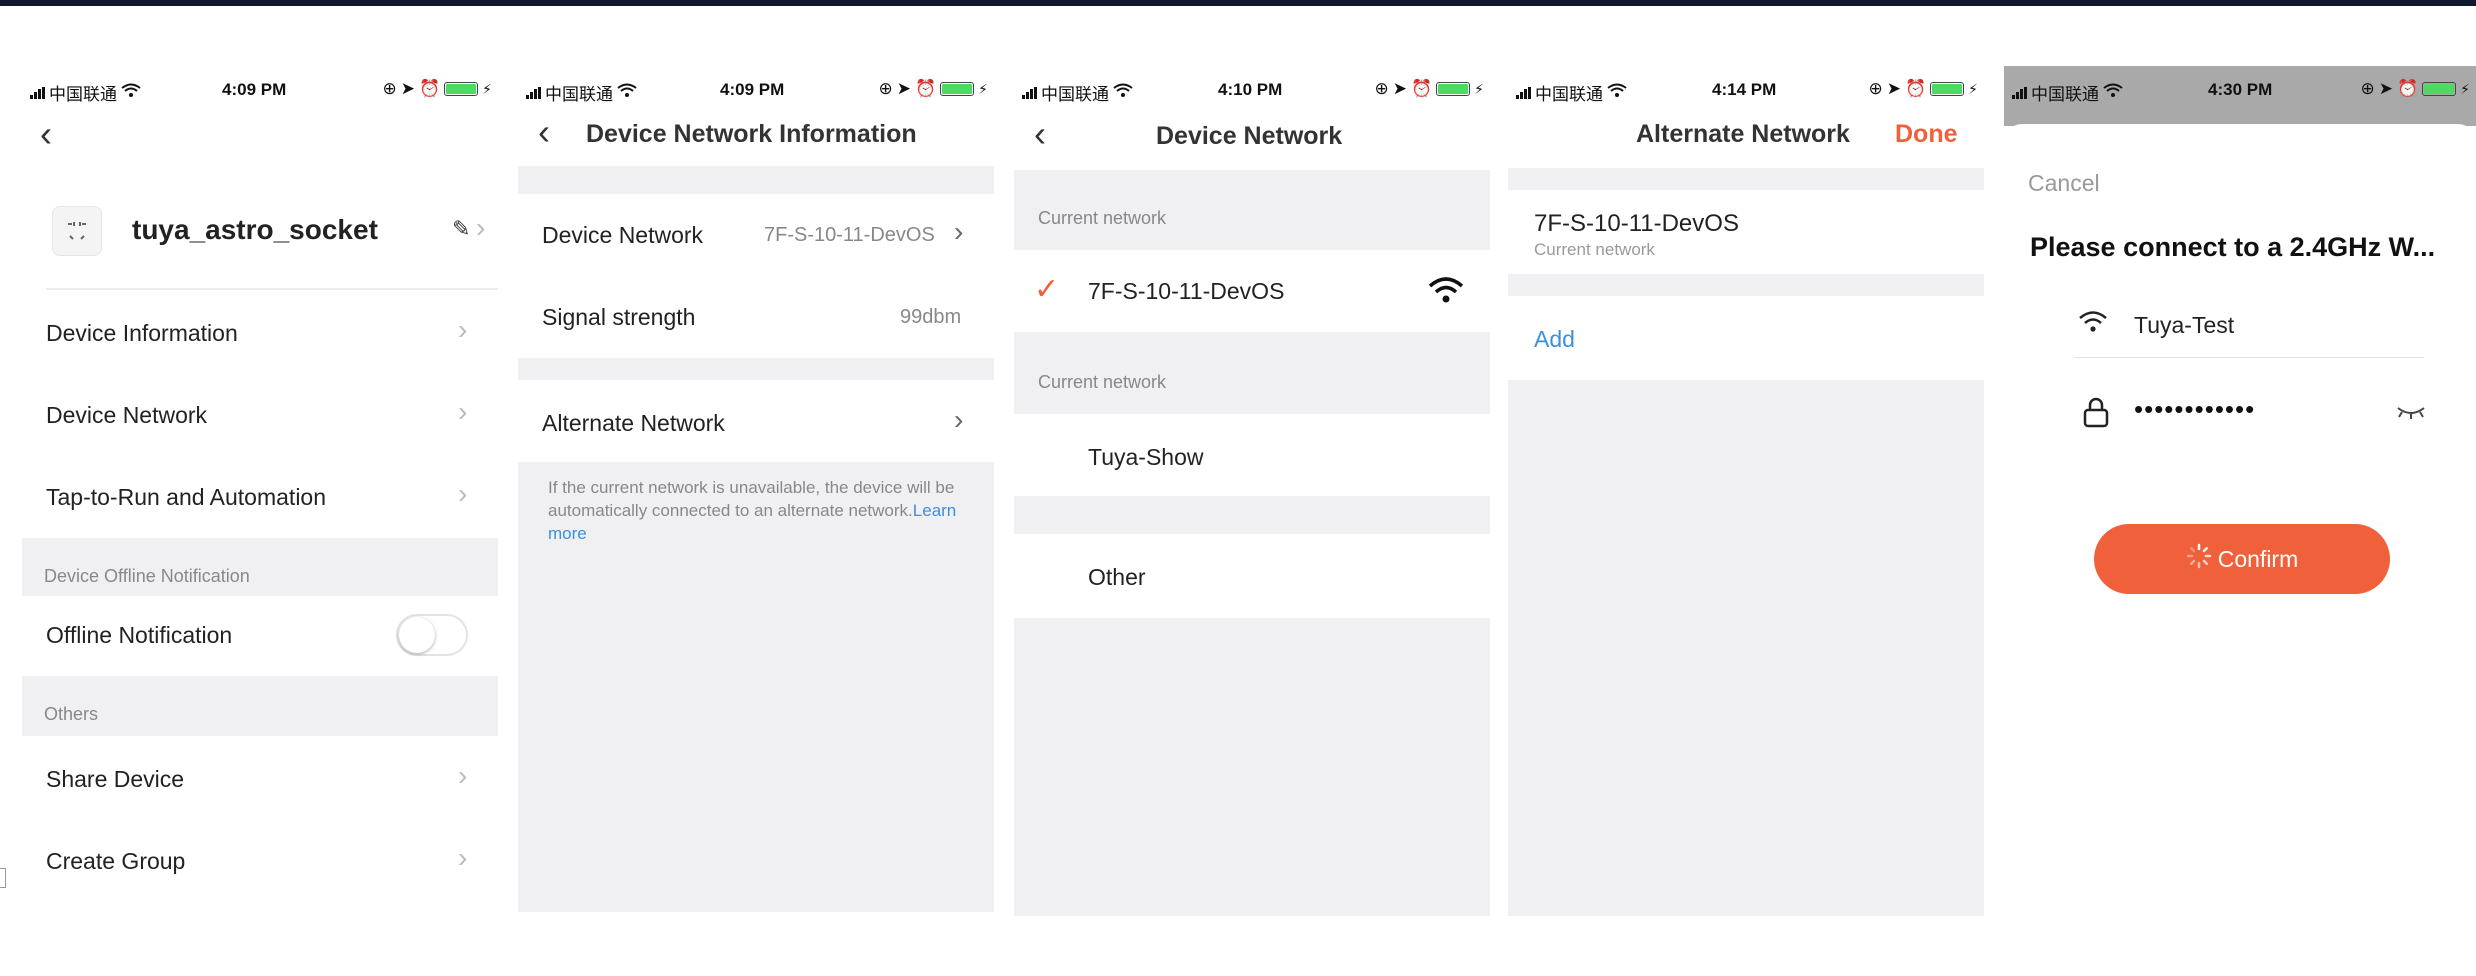  What do you see at coordinates (1117, 577) in the screenshot?
I see `network-name: Other` at bounding box center [1117, 577].